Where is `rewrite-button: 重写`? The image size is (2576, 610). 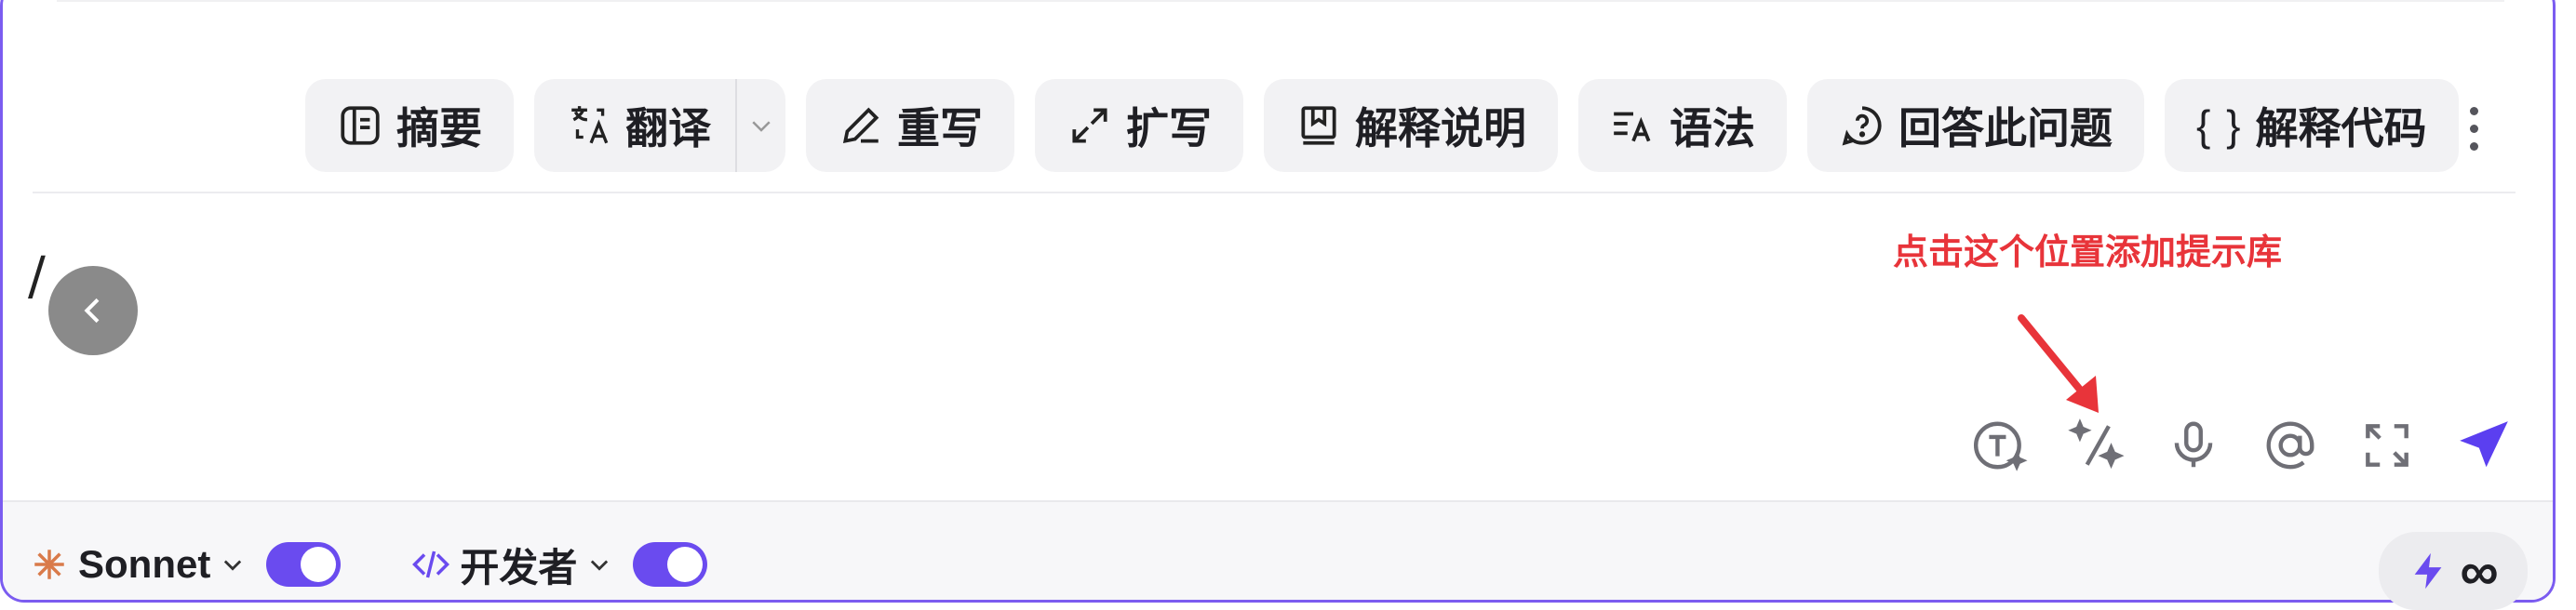 rewrite-button: 重写 is located at coordinates (910, 126).